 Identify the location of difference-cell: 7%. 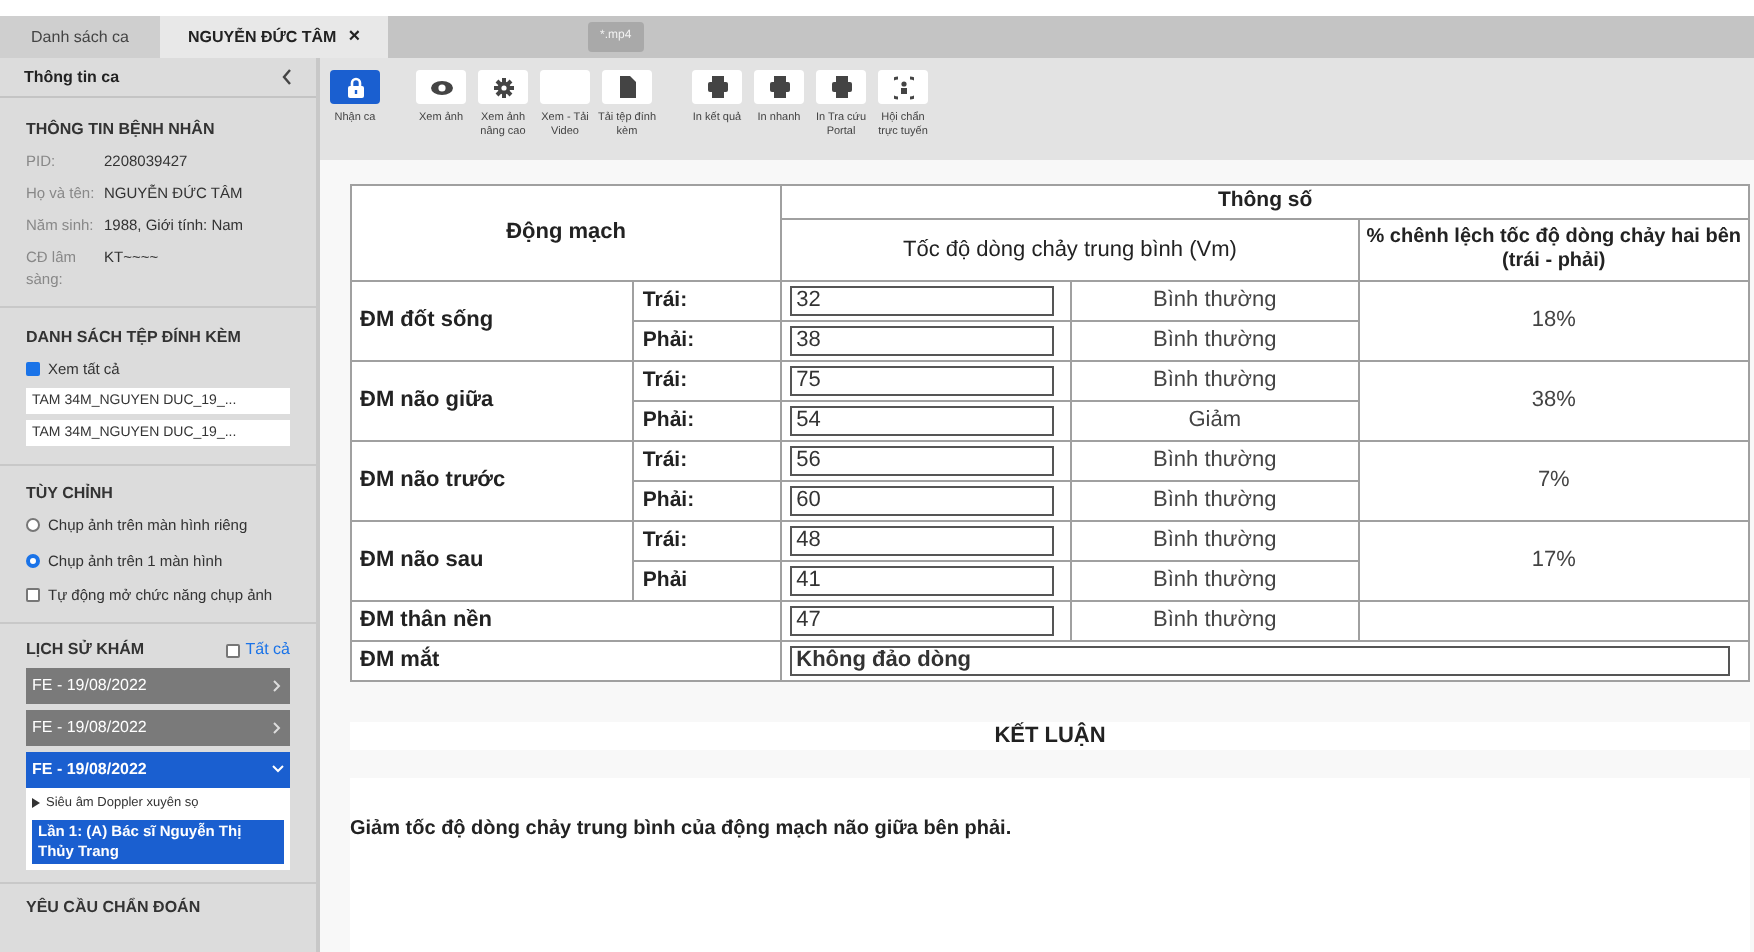
(1553, 481).